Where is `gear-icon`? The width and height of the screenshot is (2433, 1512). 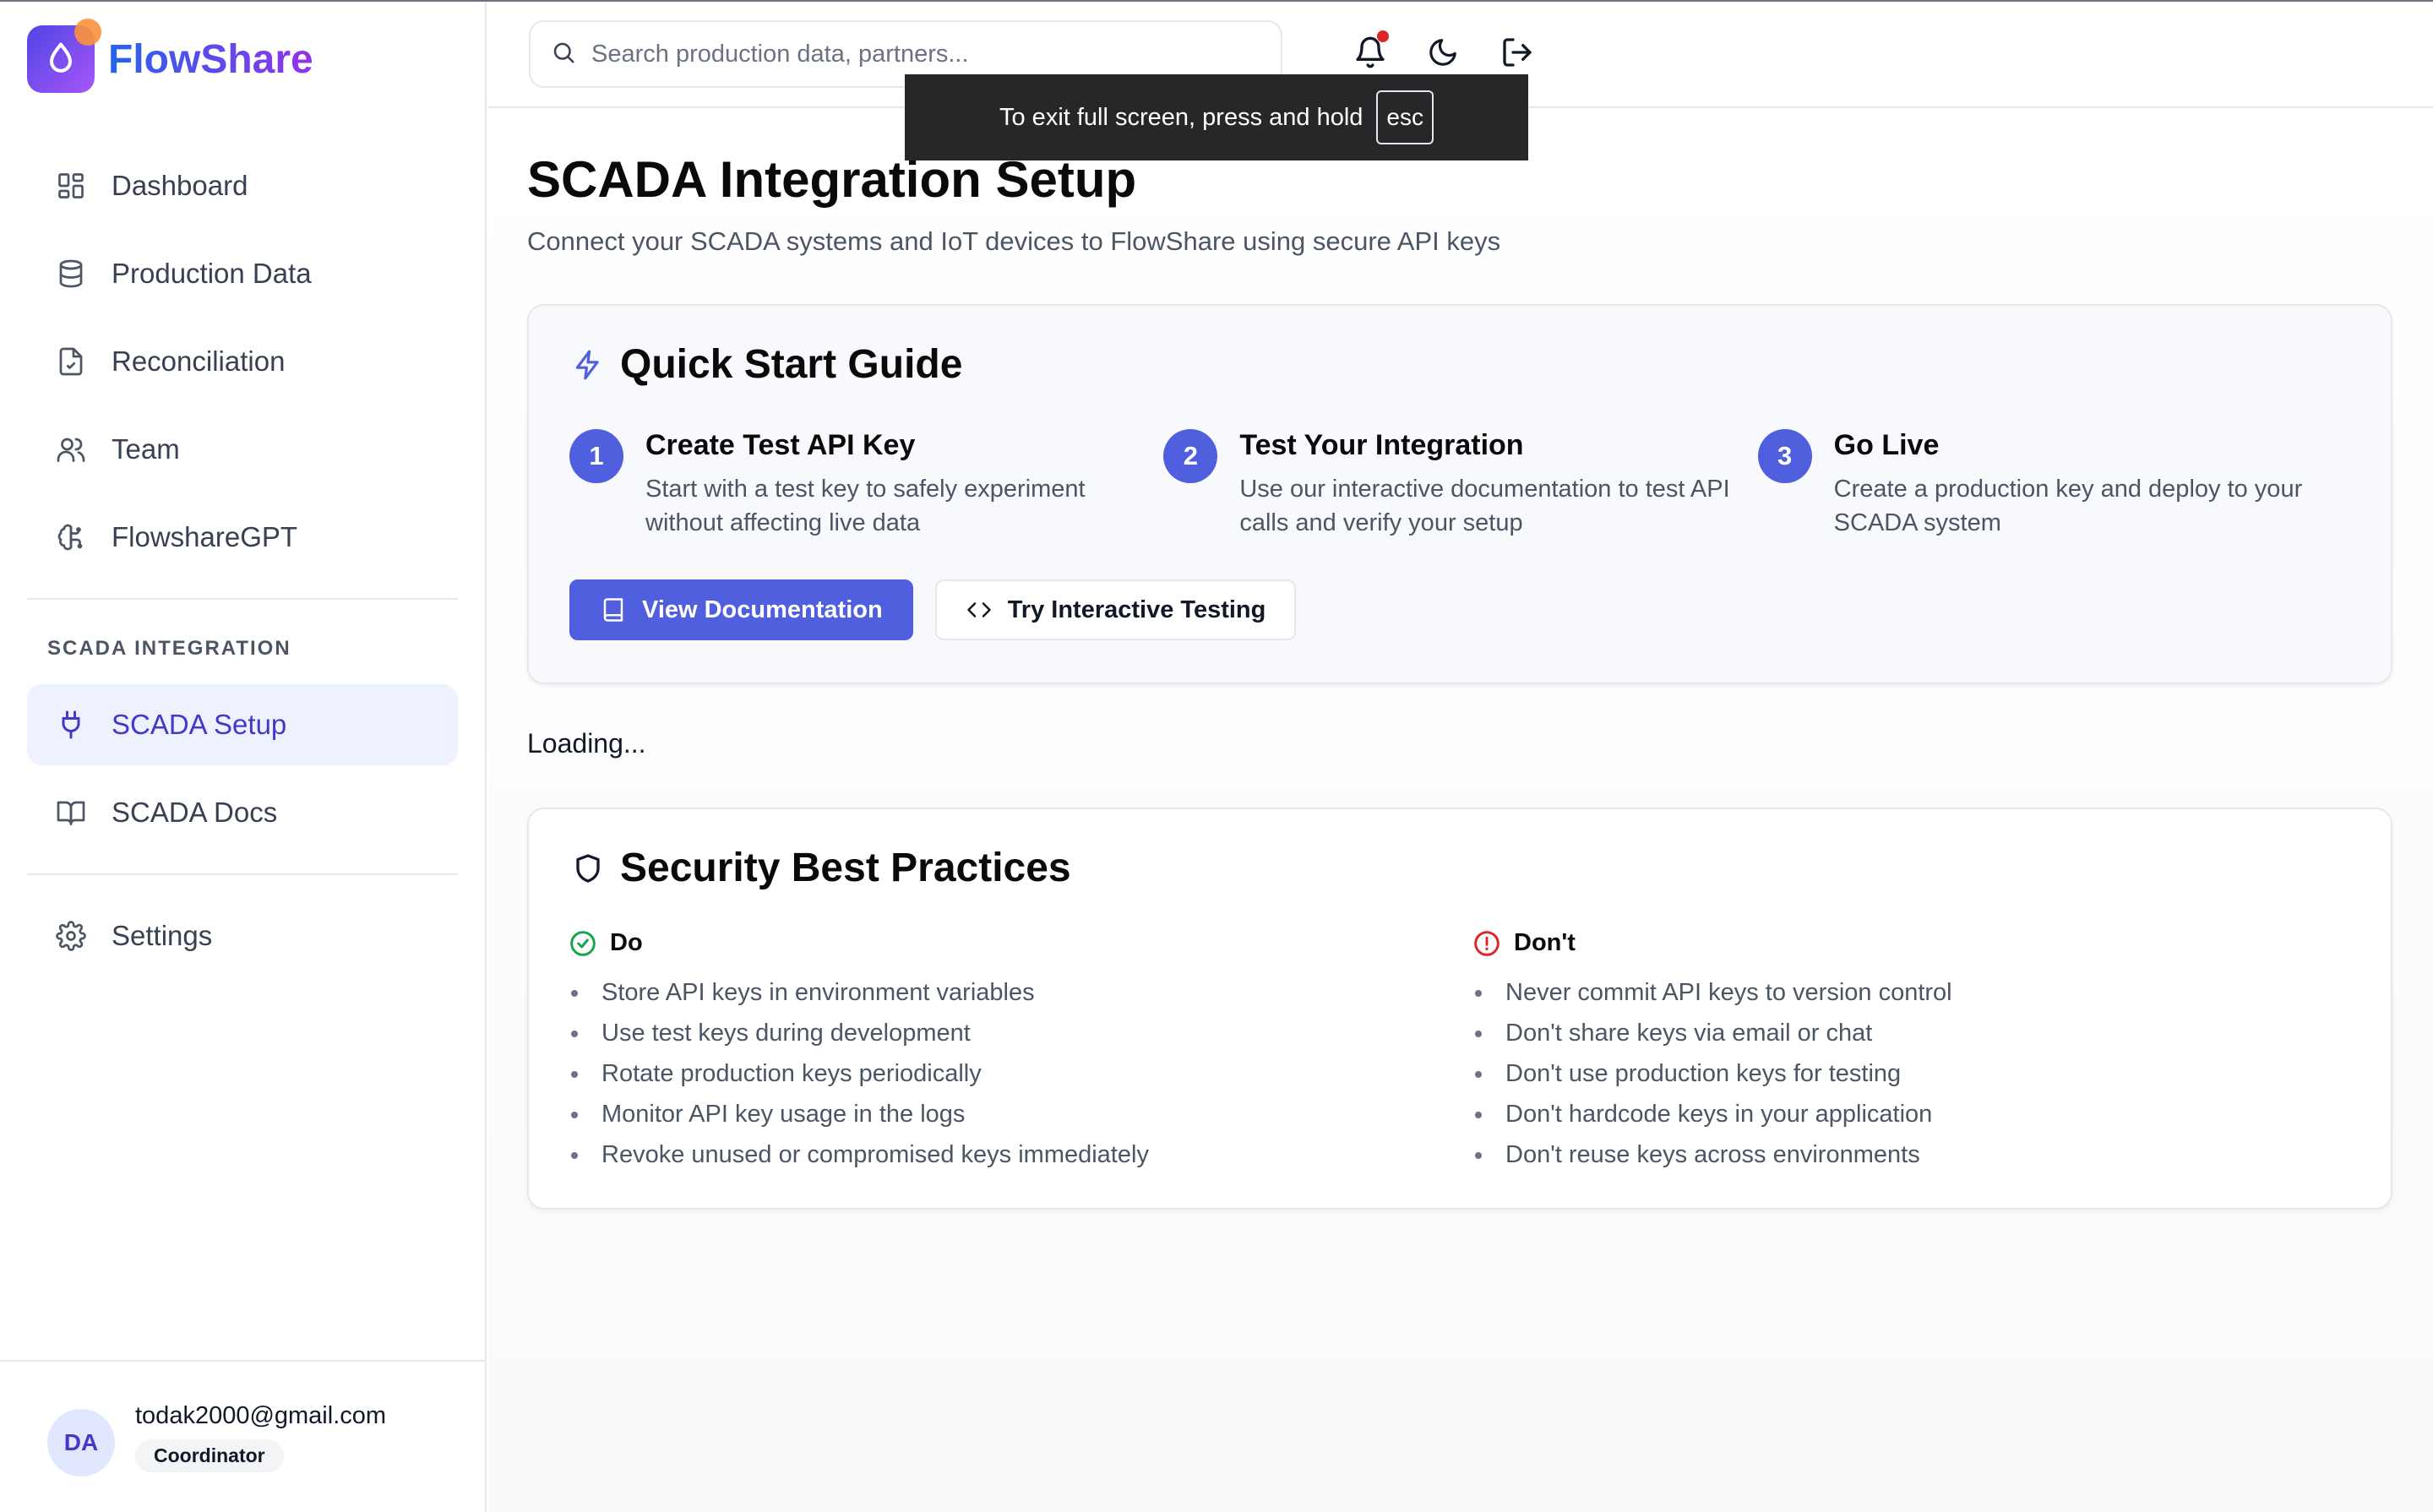 gear-icon is located at coordinates (71, 936).